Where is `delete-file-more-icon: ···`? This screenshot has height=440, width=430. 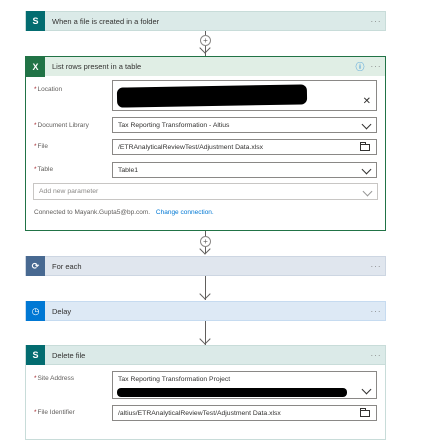
delete-file-more-icon: ··· is located at coordinates (376, 355).